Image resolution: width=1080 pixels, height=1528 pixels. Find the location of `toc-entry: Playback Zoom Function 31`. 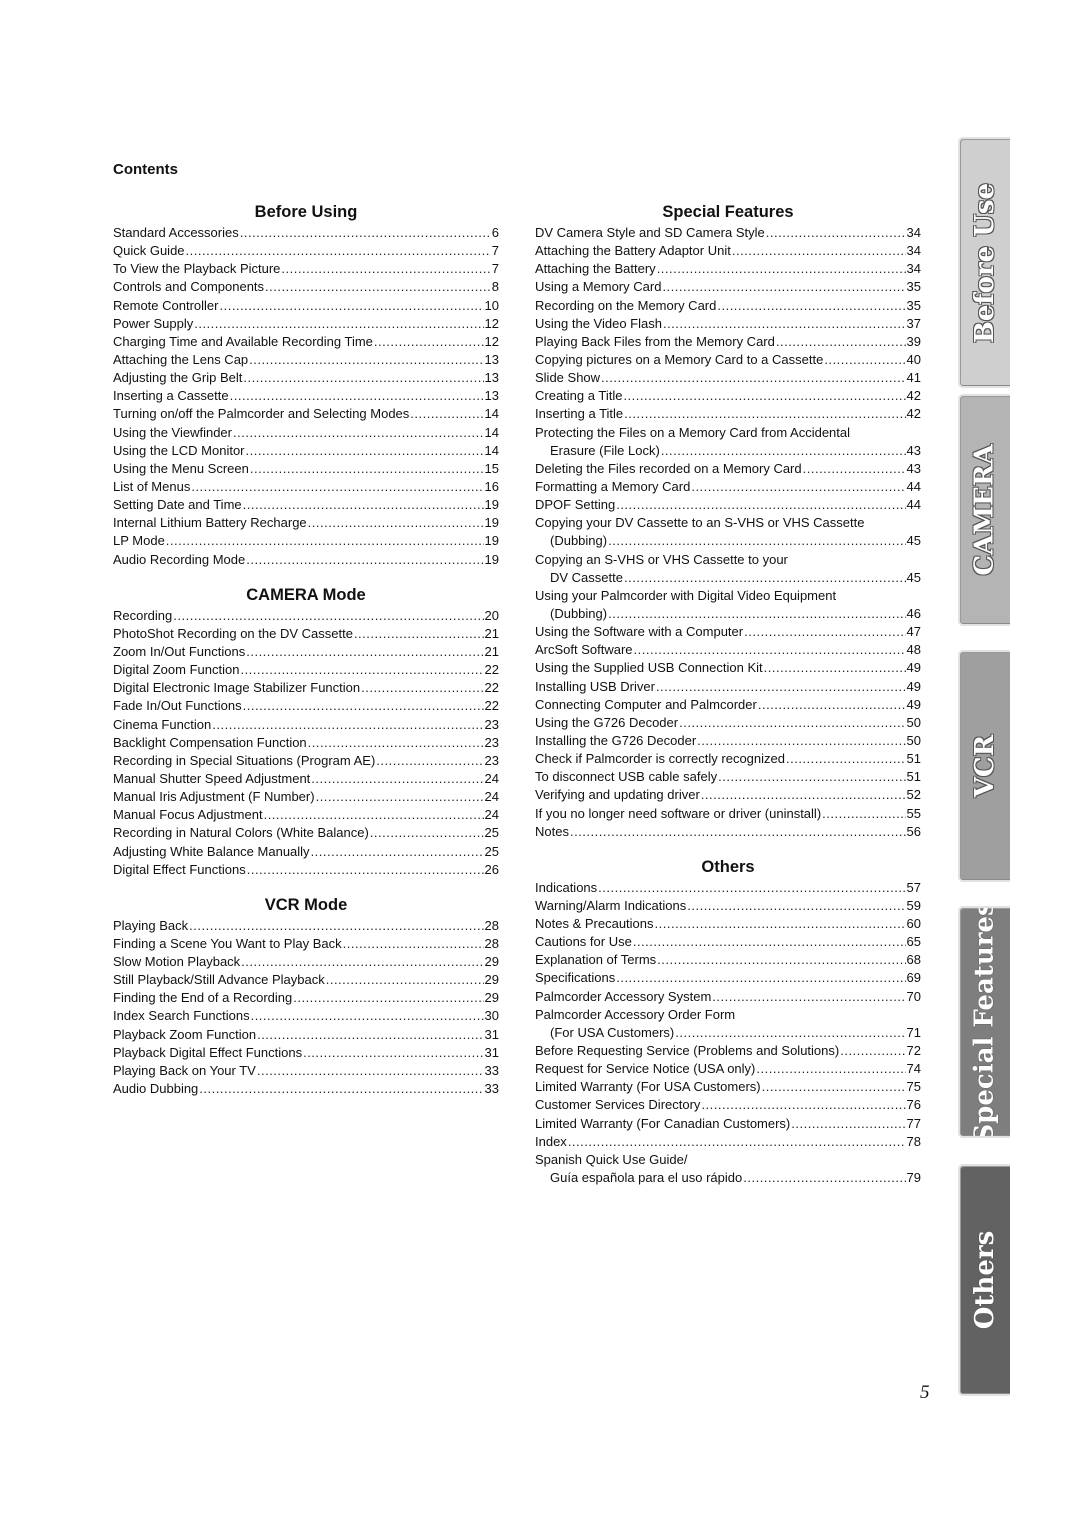

toc-entry: Playback Zoom Function 31 is located at coordinates (306, 1035).